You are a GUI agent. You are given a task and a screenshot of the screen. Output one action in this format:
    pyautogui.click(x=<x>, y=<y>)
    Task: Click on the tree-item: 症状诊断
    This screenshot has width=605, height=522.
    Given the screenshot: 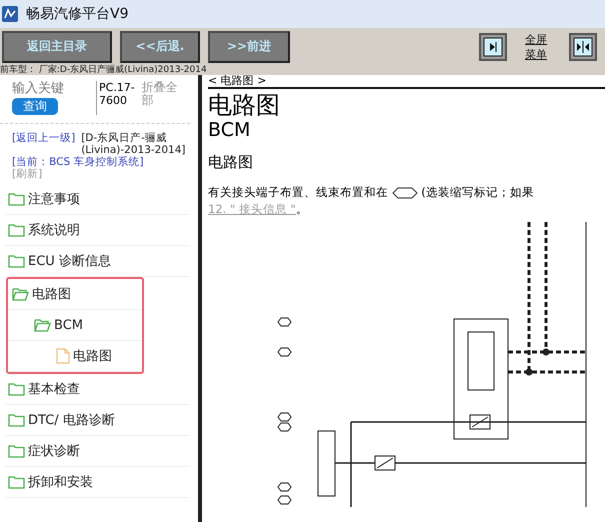 What is the action you would take?
    pyautogui.click(x=44, y=451)
    